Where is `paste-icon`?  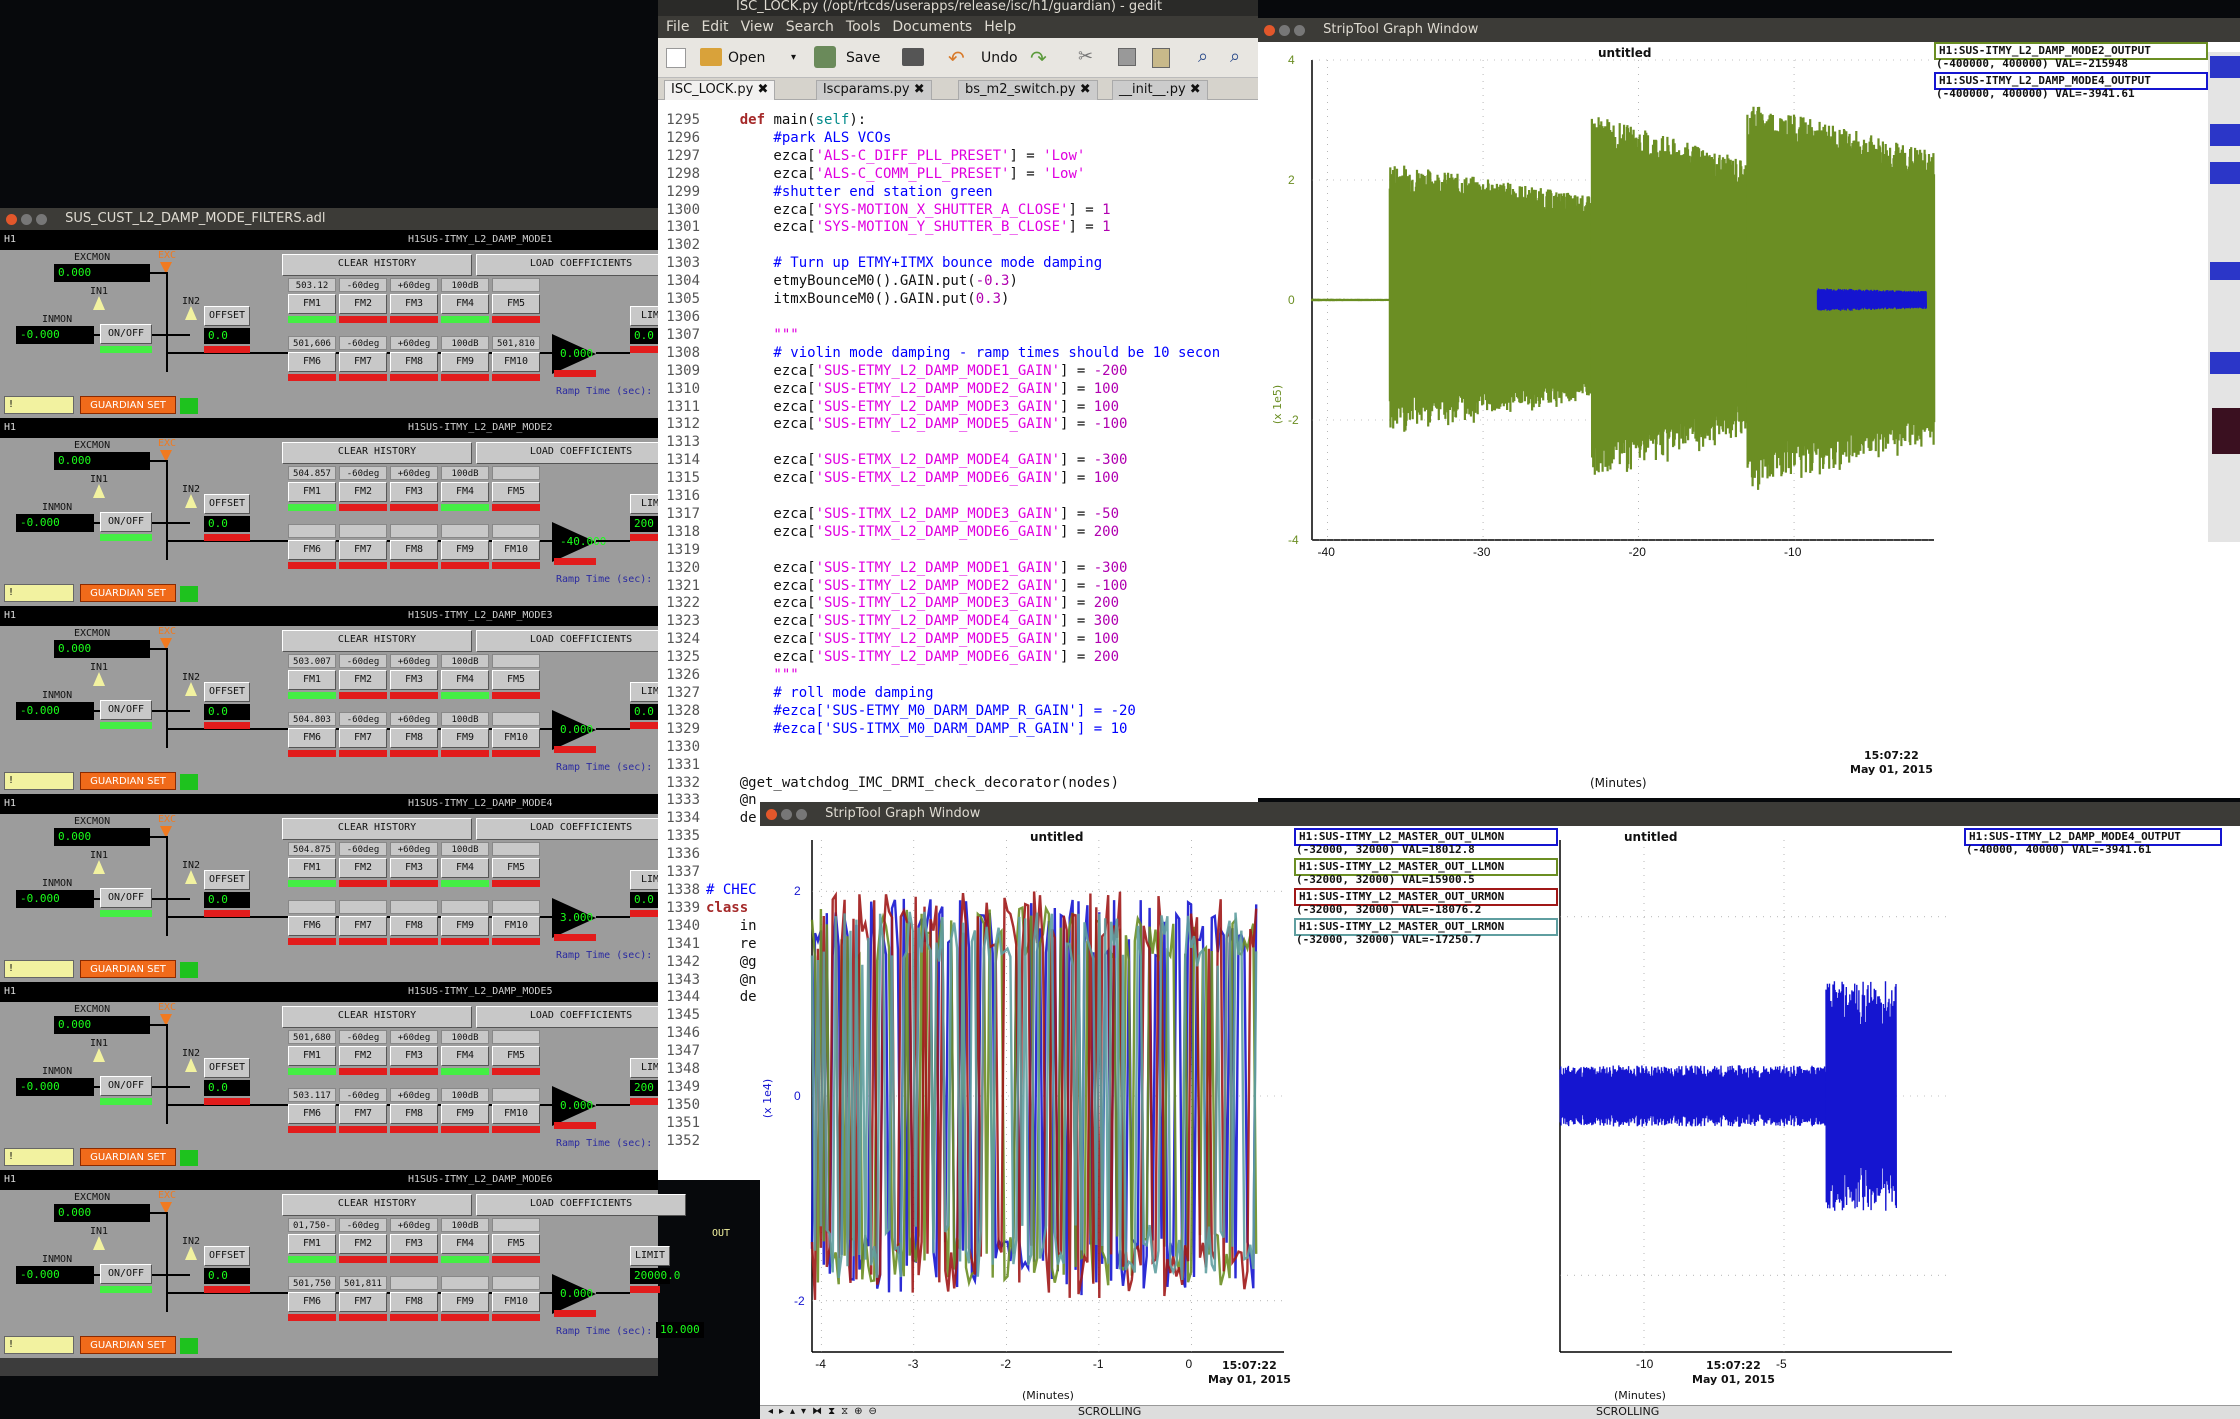
paste-icon is located at coordinates (1161, 58).